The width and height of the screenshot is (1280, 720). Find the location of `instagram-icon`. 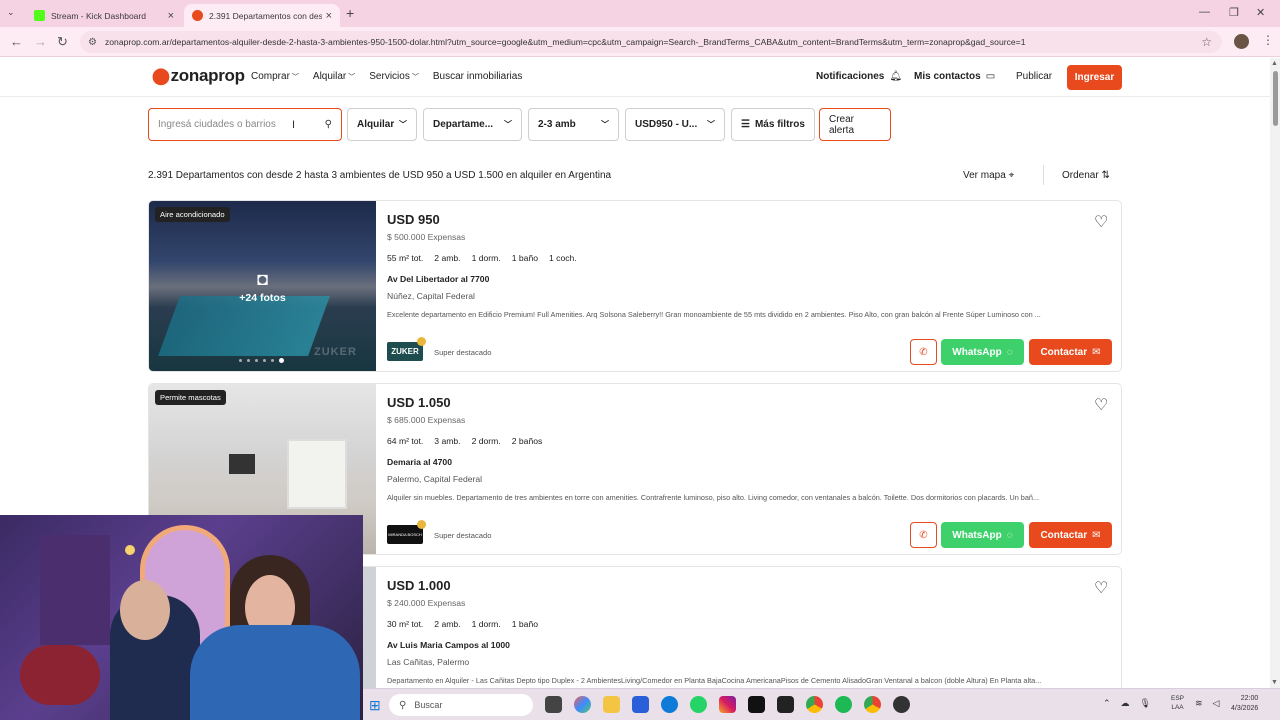

instagram-icon is located at coordinates (727, 704).